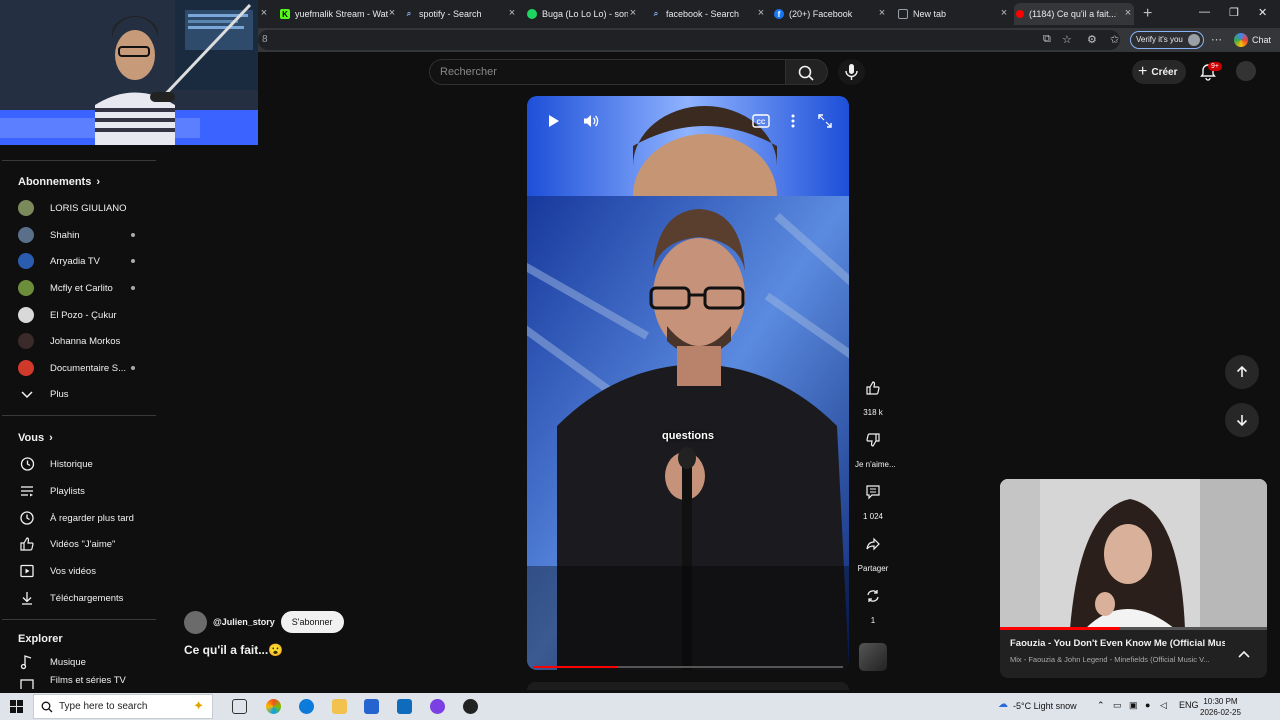 The image size is (1280, 720). Describe the element at coordinates (807, 72) in the screenshot. I see `search-button` at that location.